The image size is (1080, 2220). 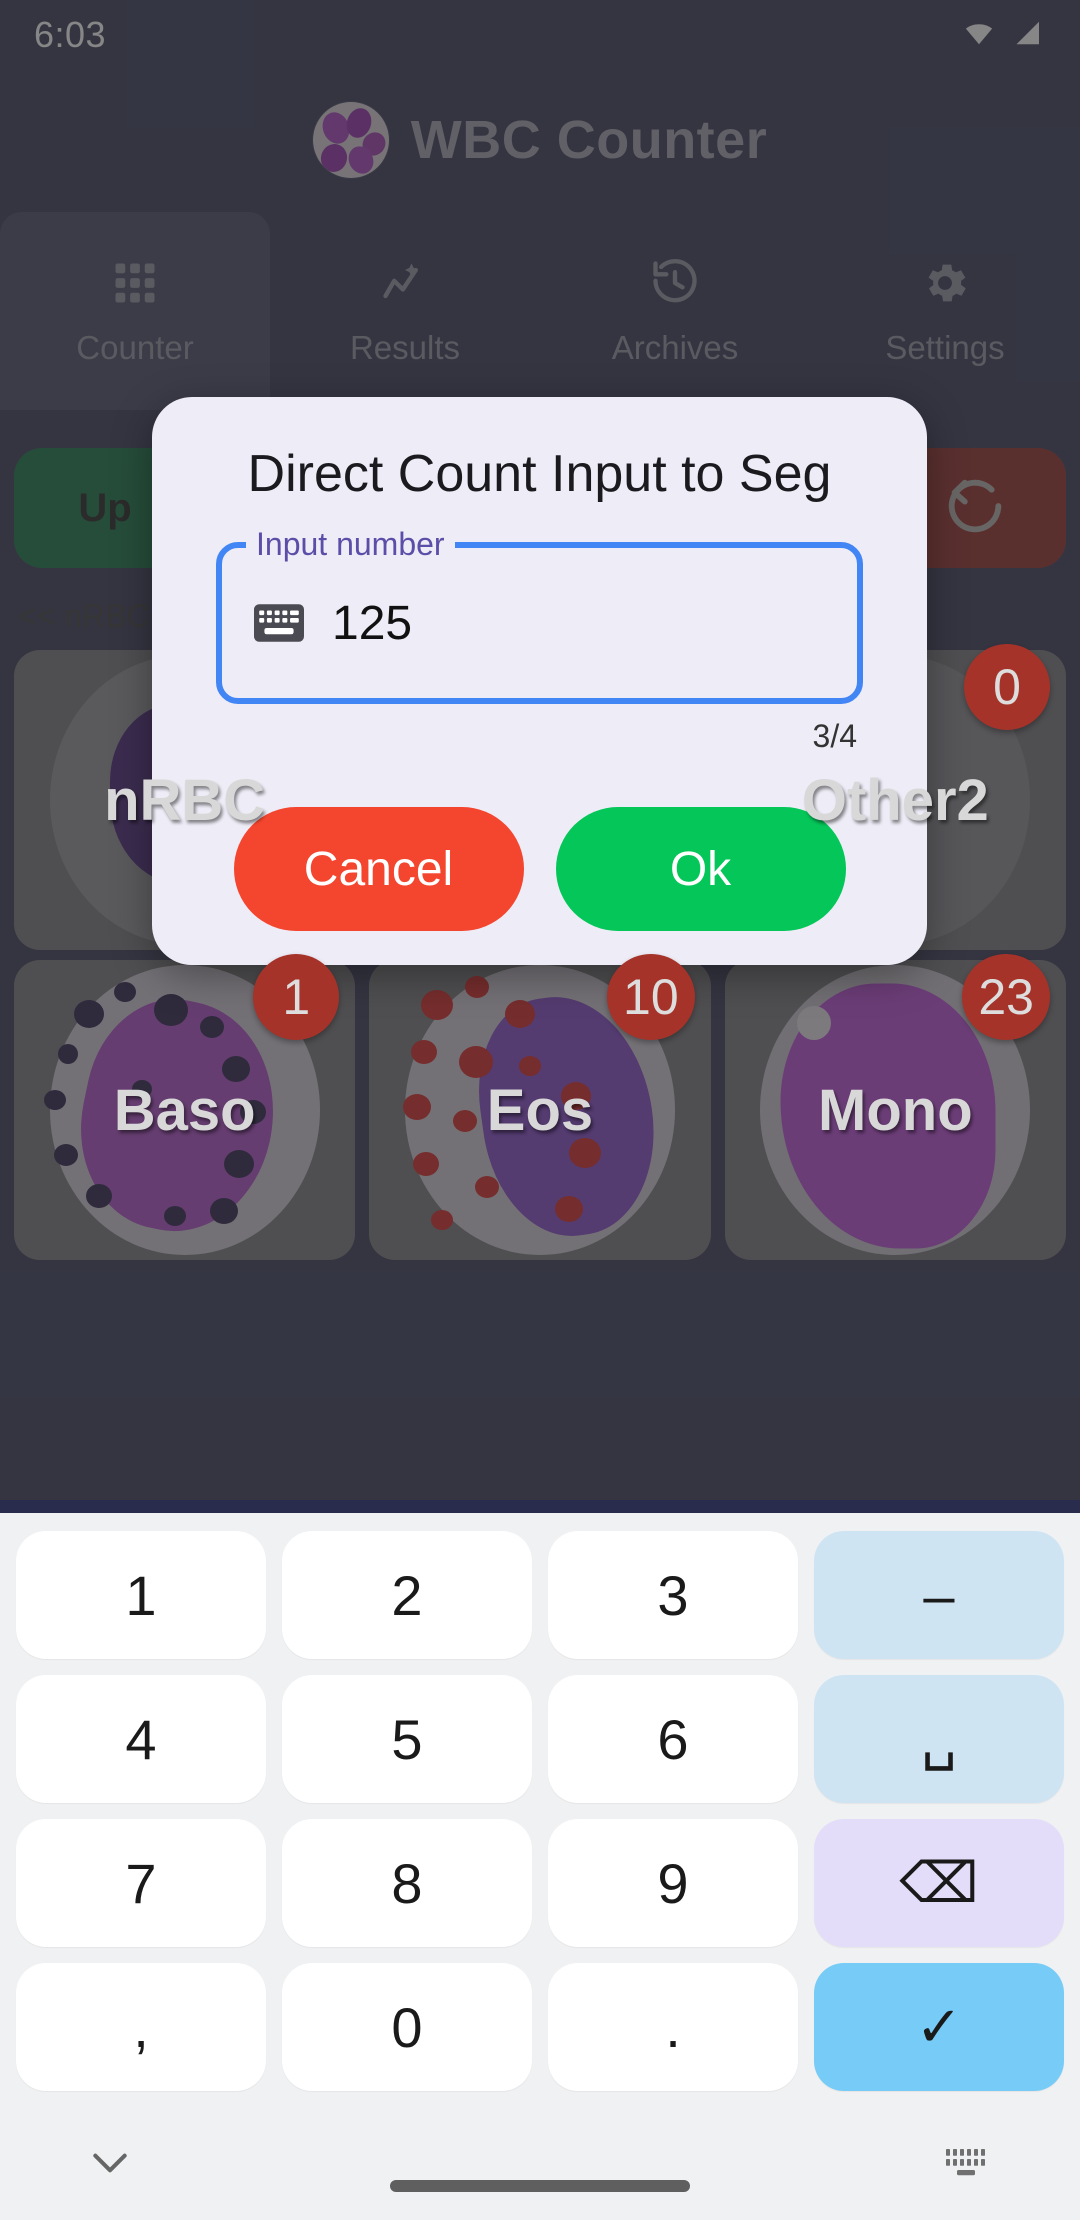 I want to click on key-9: 9, so click(x=673, y=1883).